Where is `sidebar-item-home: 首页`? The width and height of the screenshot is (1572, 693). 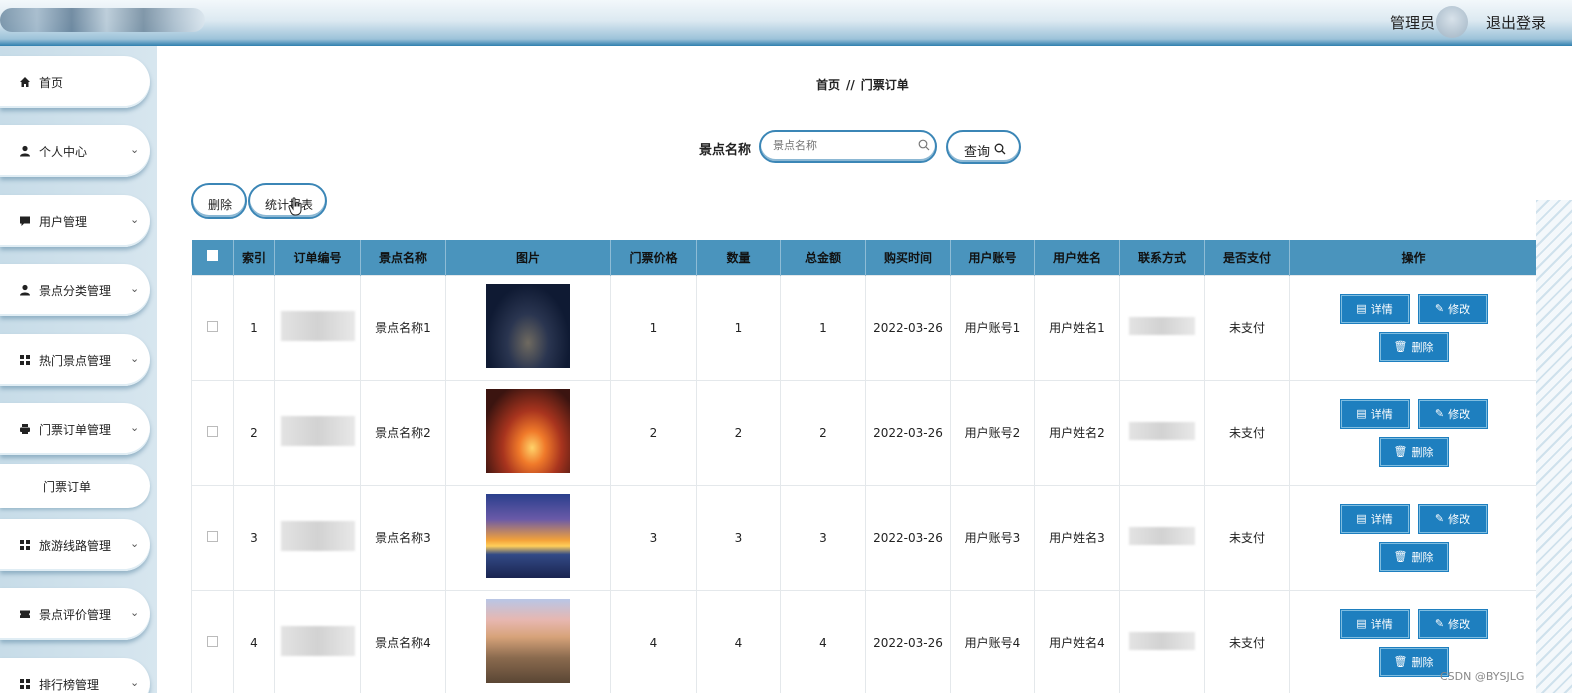 sidebar-item-home: 首页 is located at coordinates (75, 82).